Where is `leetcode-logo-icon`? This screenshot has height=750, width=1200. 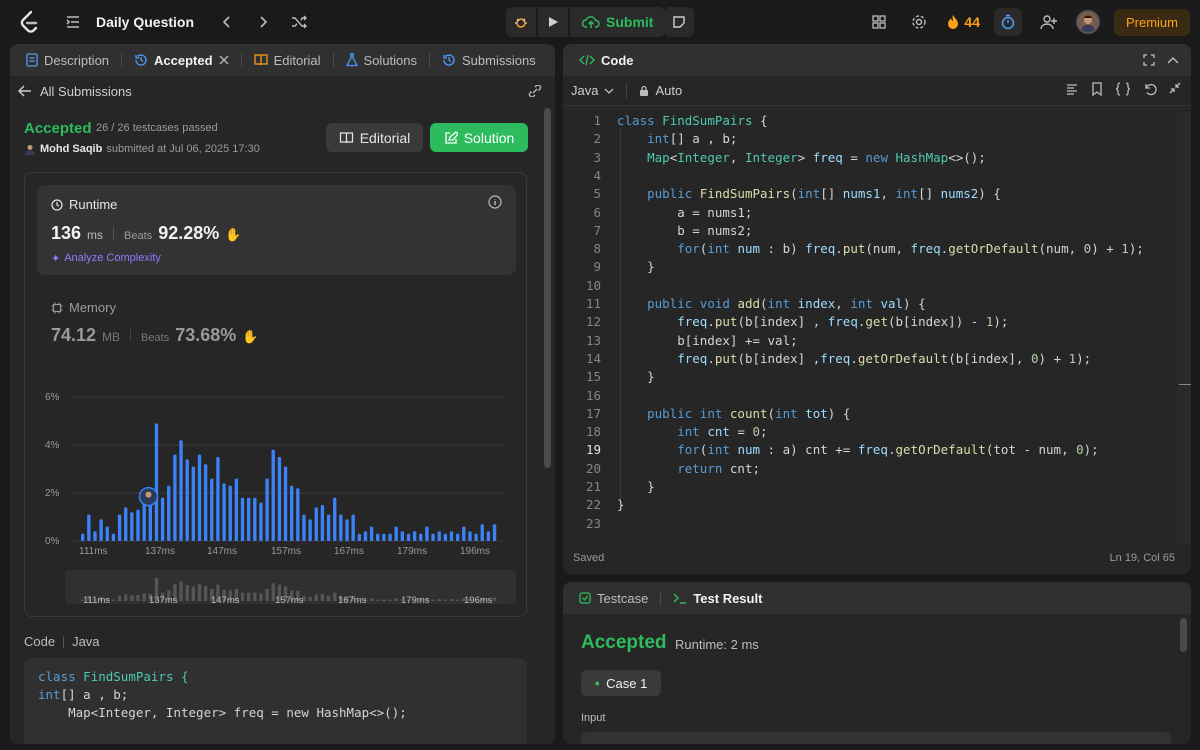 leetcode-logo-icon is located at coordinates (29, 22).